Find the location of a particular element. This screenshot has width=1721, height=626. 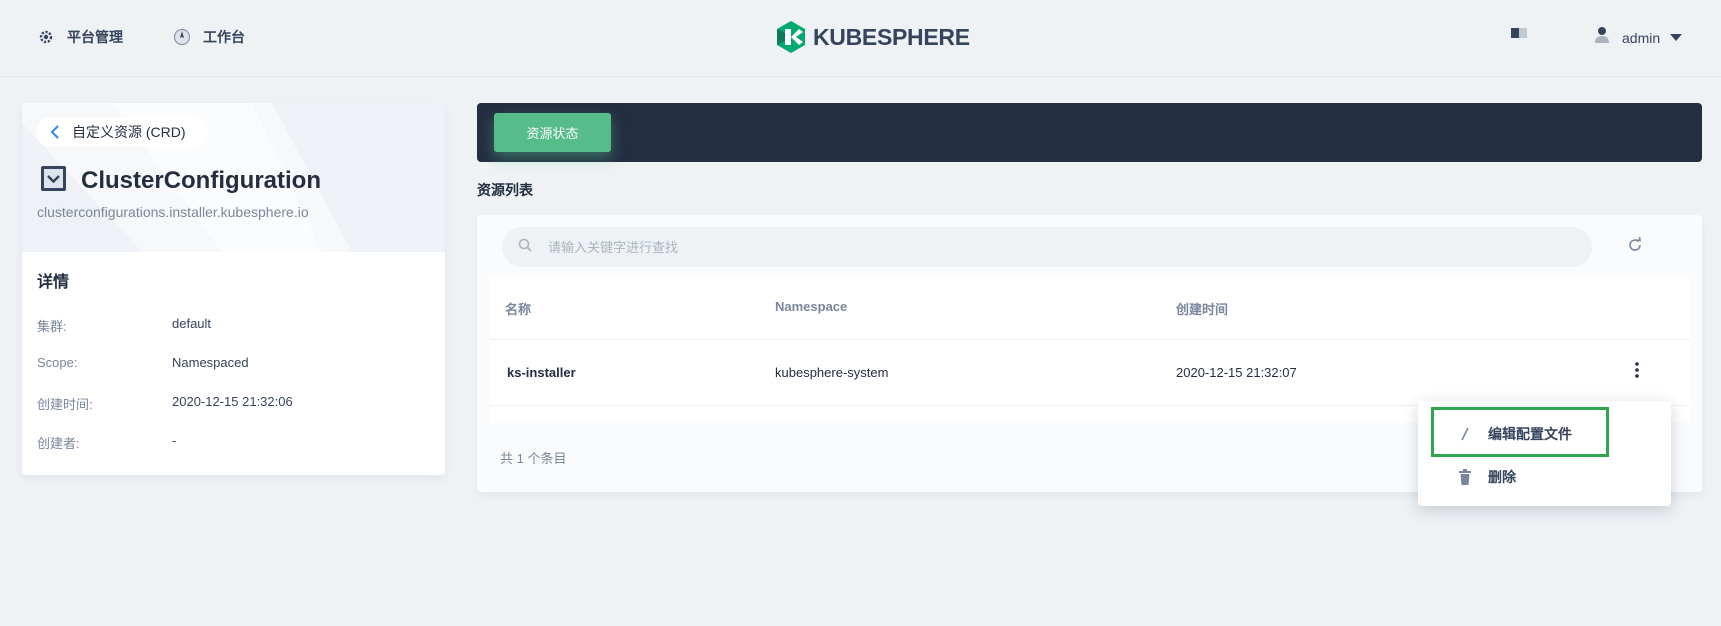

total-count: 共 1 个条目 is located at coordinates (533, 458).